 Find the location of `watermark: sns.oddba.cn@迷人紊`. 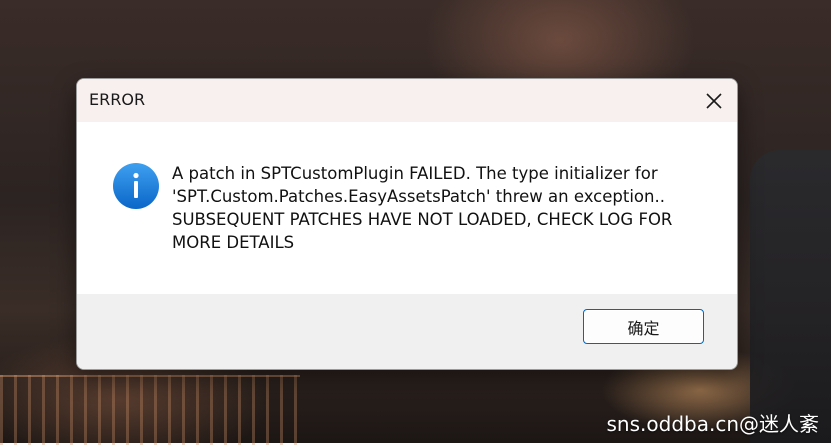

watermark: sns.oddba.cn@迷人紊 is located at coordinates (713, 422).